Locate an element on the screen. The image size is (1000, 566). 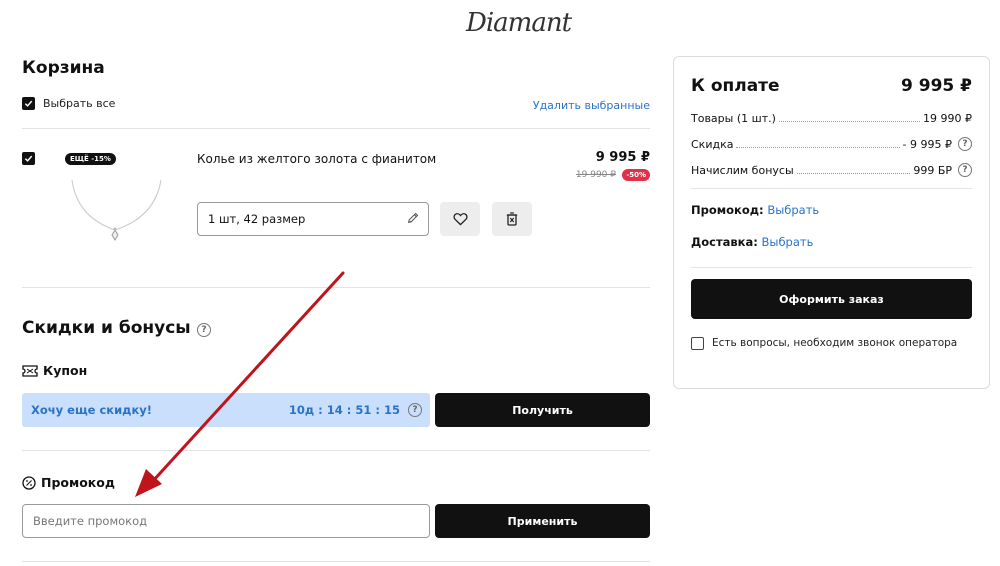
coupon-timer: 10д : 14 : 51 : 15 is located at coordinates (344, 410).